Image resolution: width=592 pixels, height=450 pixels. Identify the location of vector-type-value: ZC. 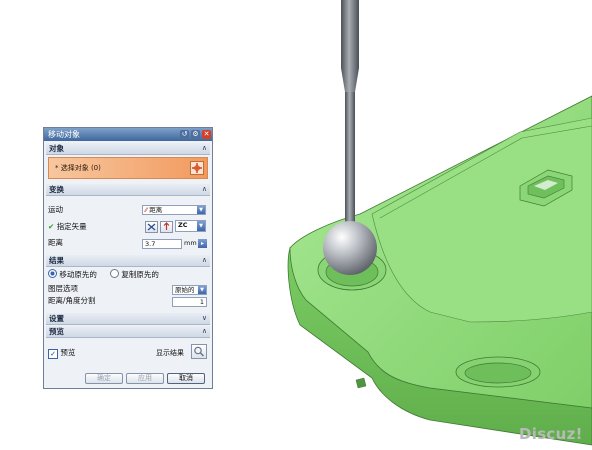
(183, 225).